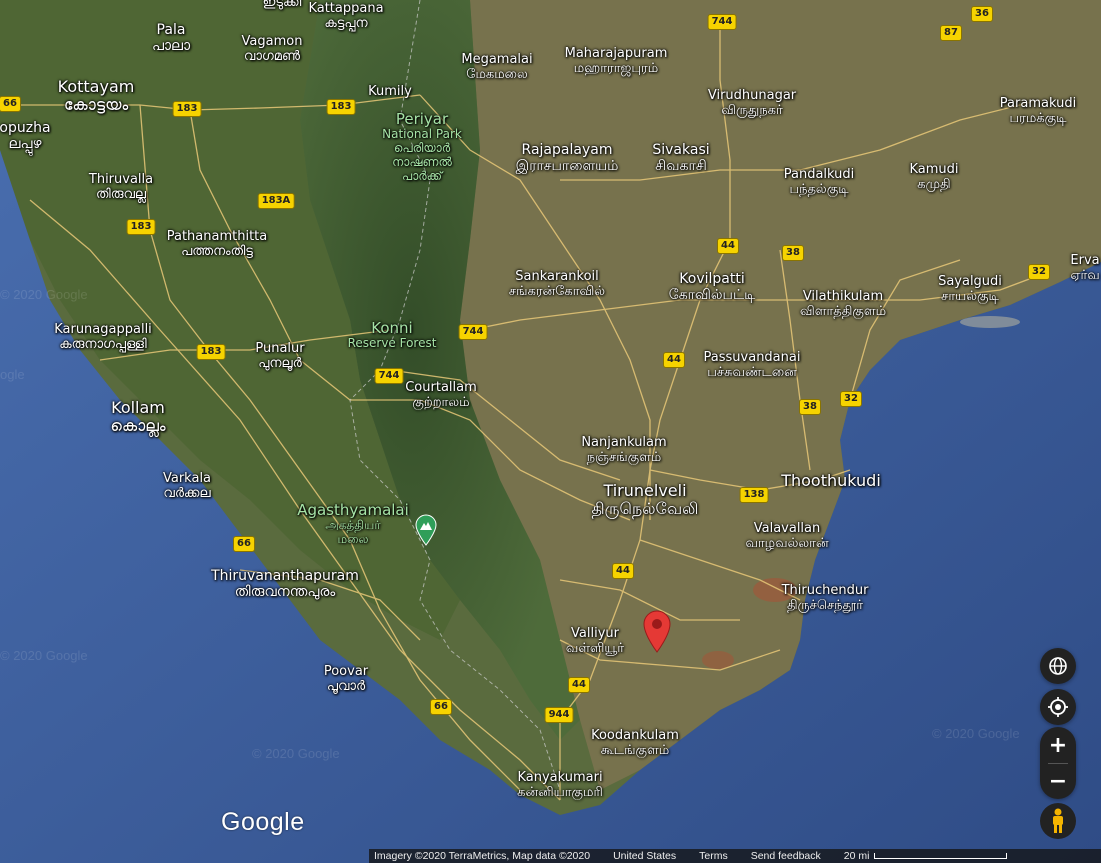 The image size is (1101, 863). I want to click on divider, so click(1058, 763).